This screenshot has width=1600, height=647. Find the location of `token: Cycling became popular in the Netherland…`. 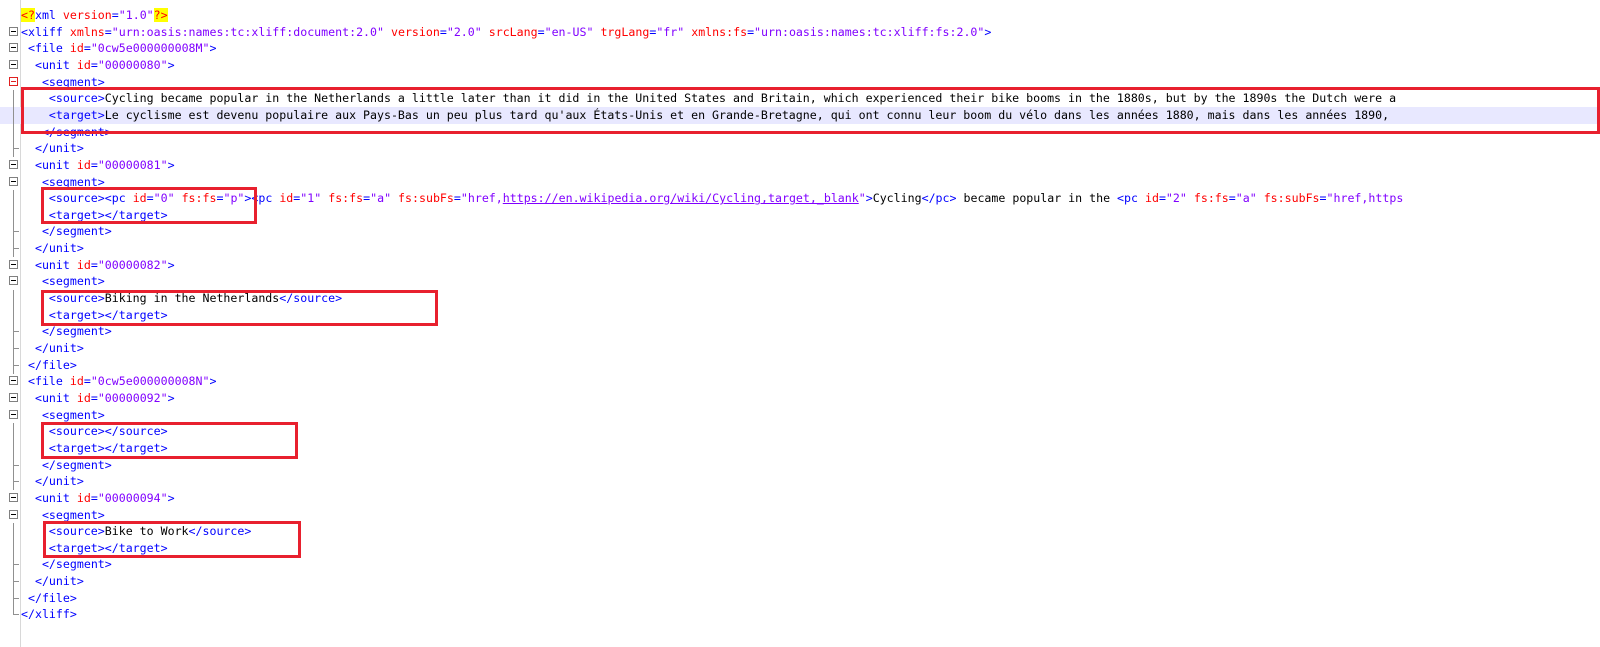

token: Cycling became popular in the Netherland… is located at coordinates (750, 98).